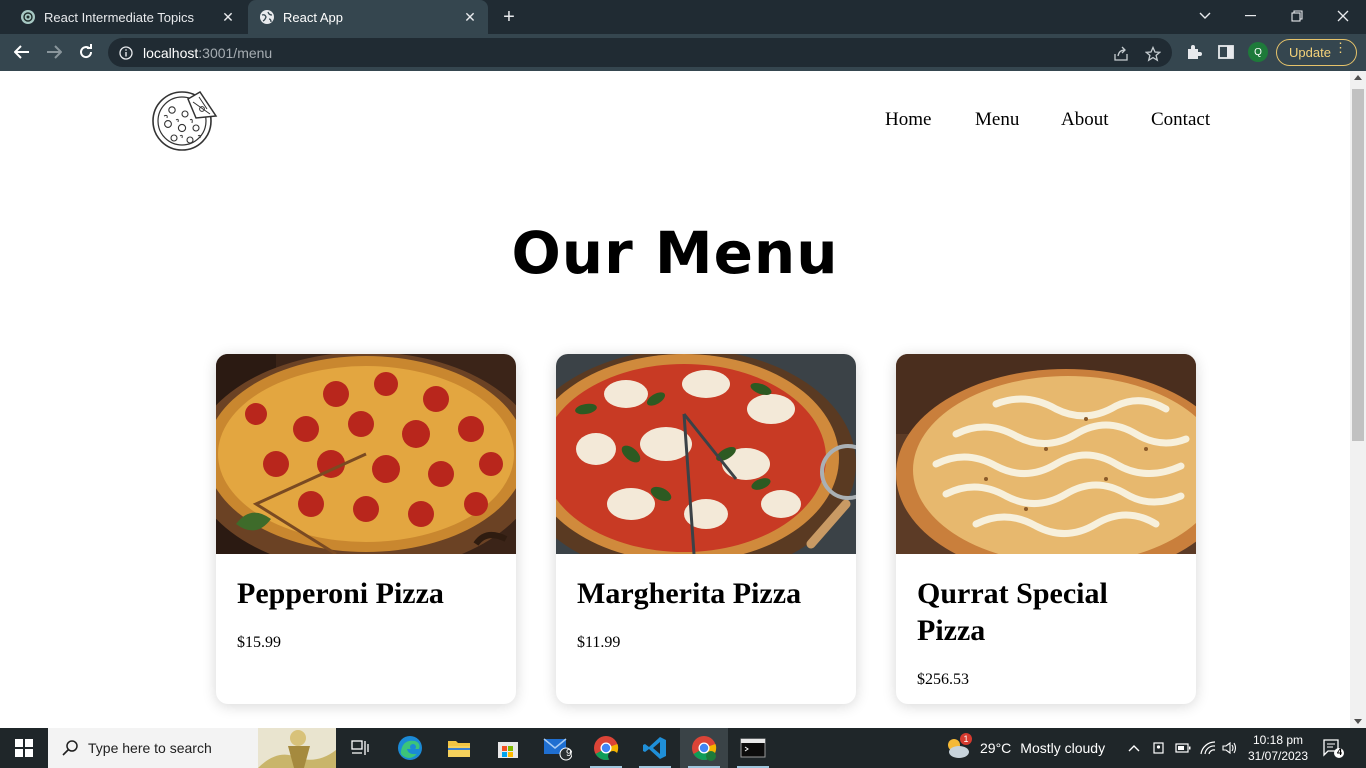  I want to click on weather-widget: 1 29°C Mostly cloudy, so click(1024, 748).